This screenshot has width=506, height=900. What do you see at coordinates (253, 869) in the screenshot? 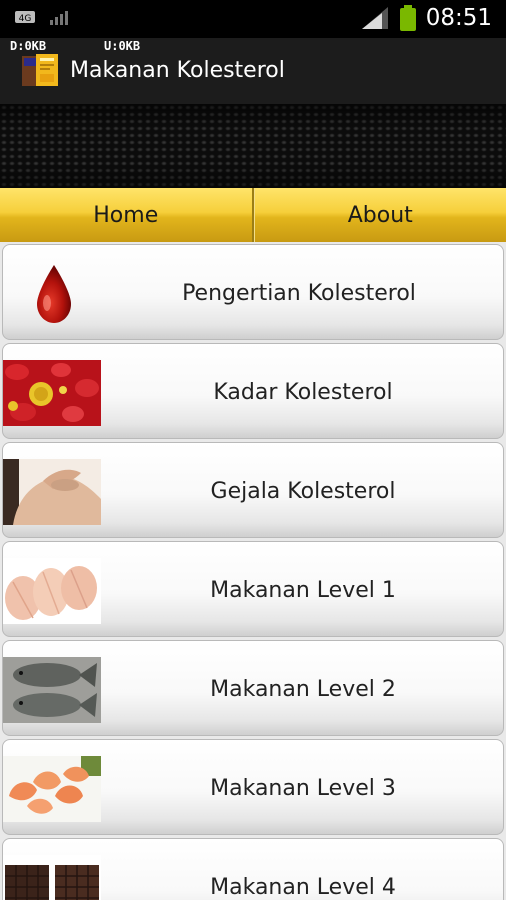
I see `menu-item-makanan-level-4: Makanan Level 4` at bounding box center [253, 869].